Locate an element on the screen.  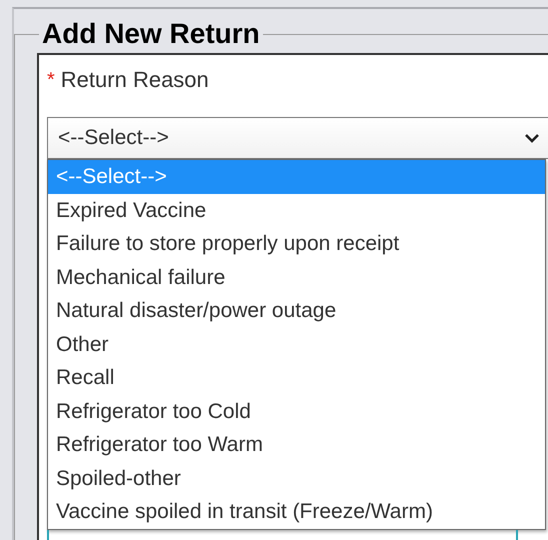
dropdown-option: Natural disaster/power outage is located at coordinates (296, 311).